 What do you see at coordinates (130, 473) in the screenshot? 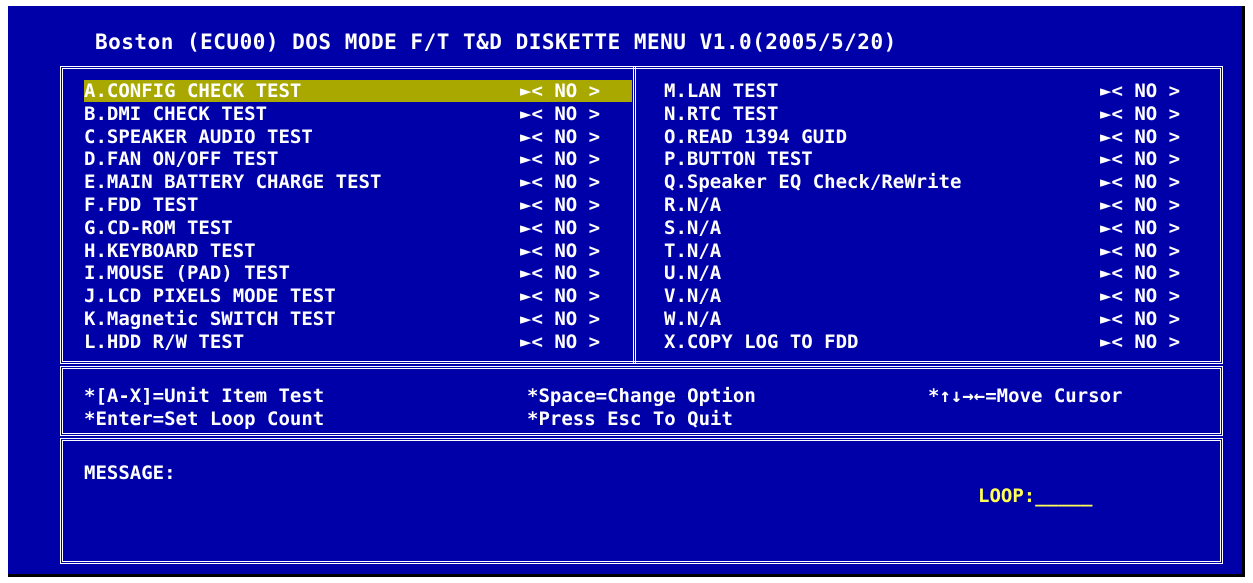
I see `message-label: MESSAGE:` at bounding box center [130, 473].